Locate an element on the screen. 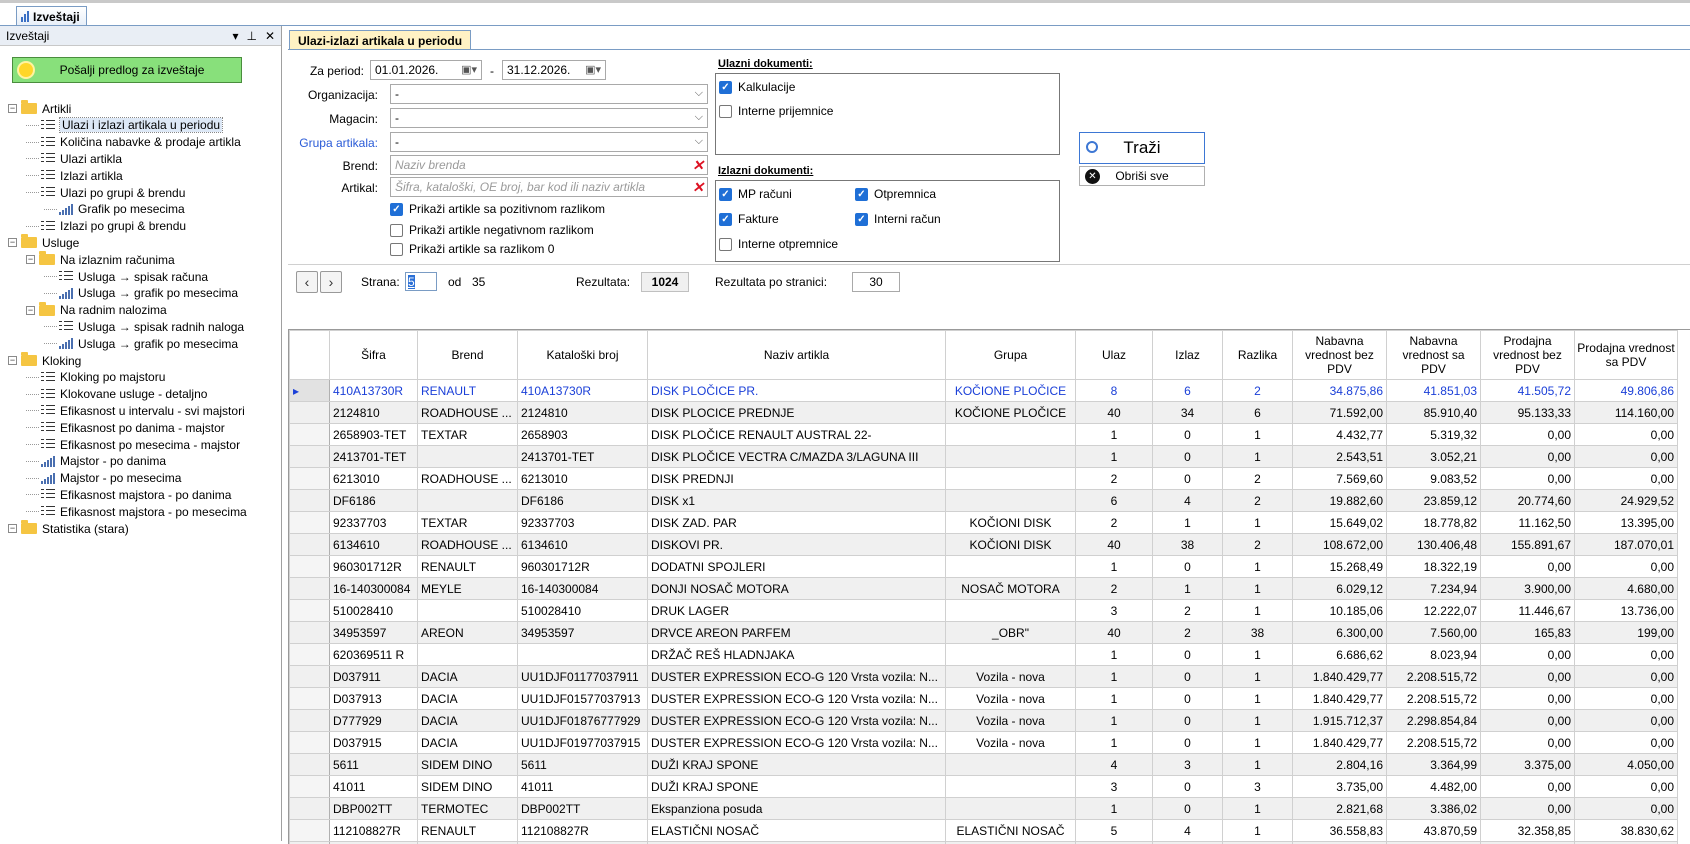 The height and width of the screenshot is (844, 1690). org-select: -⌵ is located at coordinates (549, 94).